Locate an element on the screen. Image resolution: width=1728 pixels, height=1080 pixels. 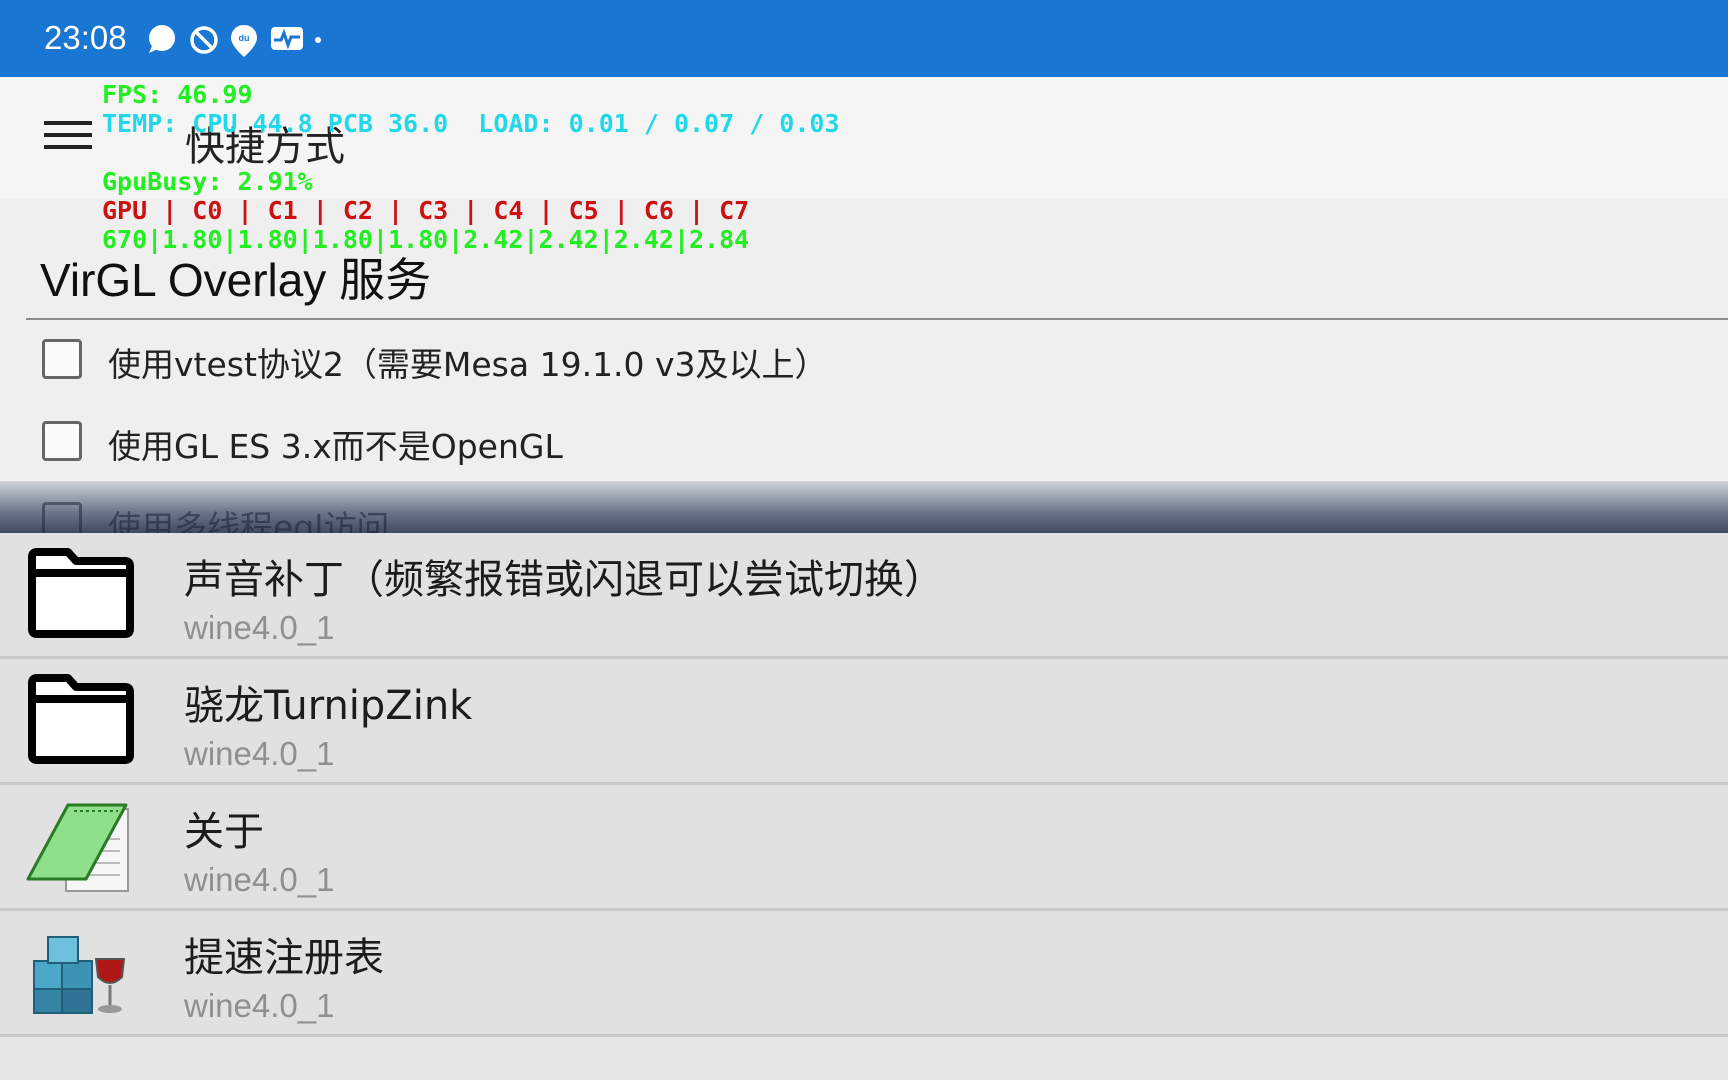
vtest-protocol2-checkbox is located at coordinates (62, 359).